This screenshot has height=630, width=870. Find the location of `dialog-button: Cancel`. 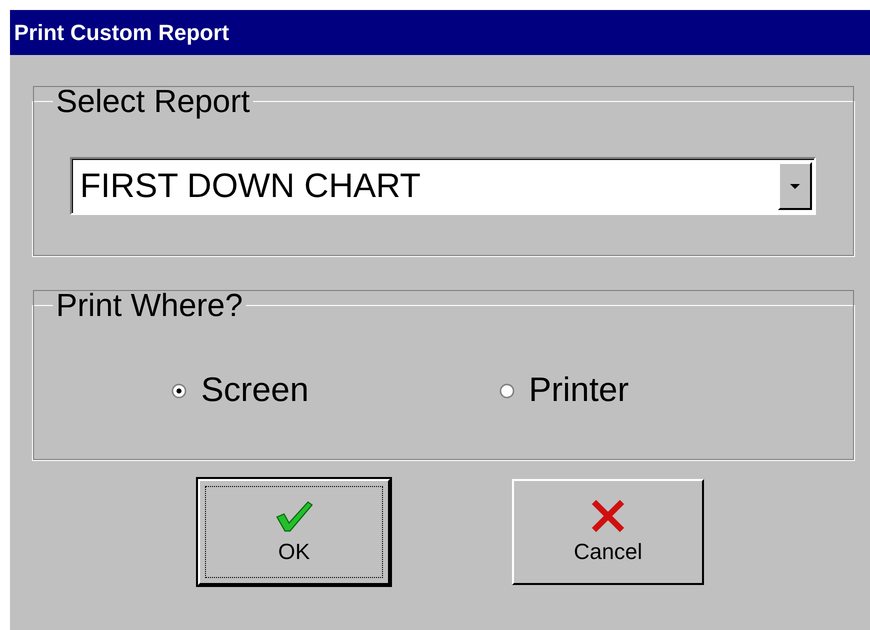

dialog-button: Cancel is located at coordinates (608, 532).